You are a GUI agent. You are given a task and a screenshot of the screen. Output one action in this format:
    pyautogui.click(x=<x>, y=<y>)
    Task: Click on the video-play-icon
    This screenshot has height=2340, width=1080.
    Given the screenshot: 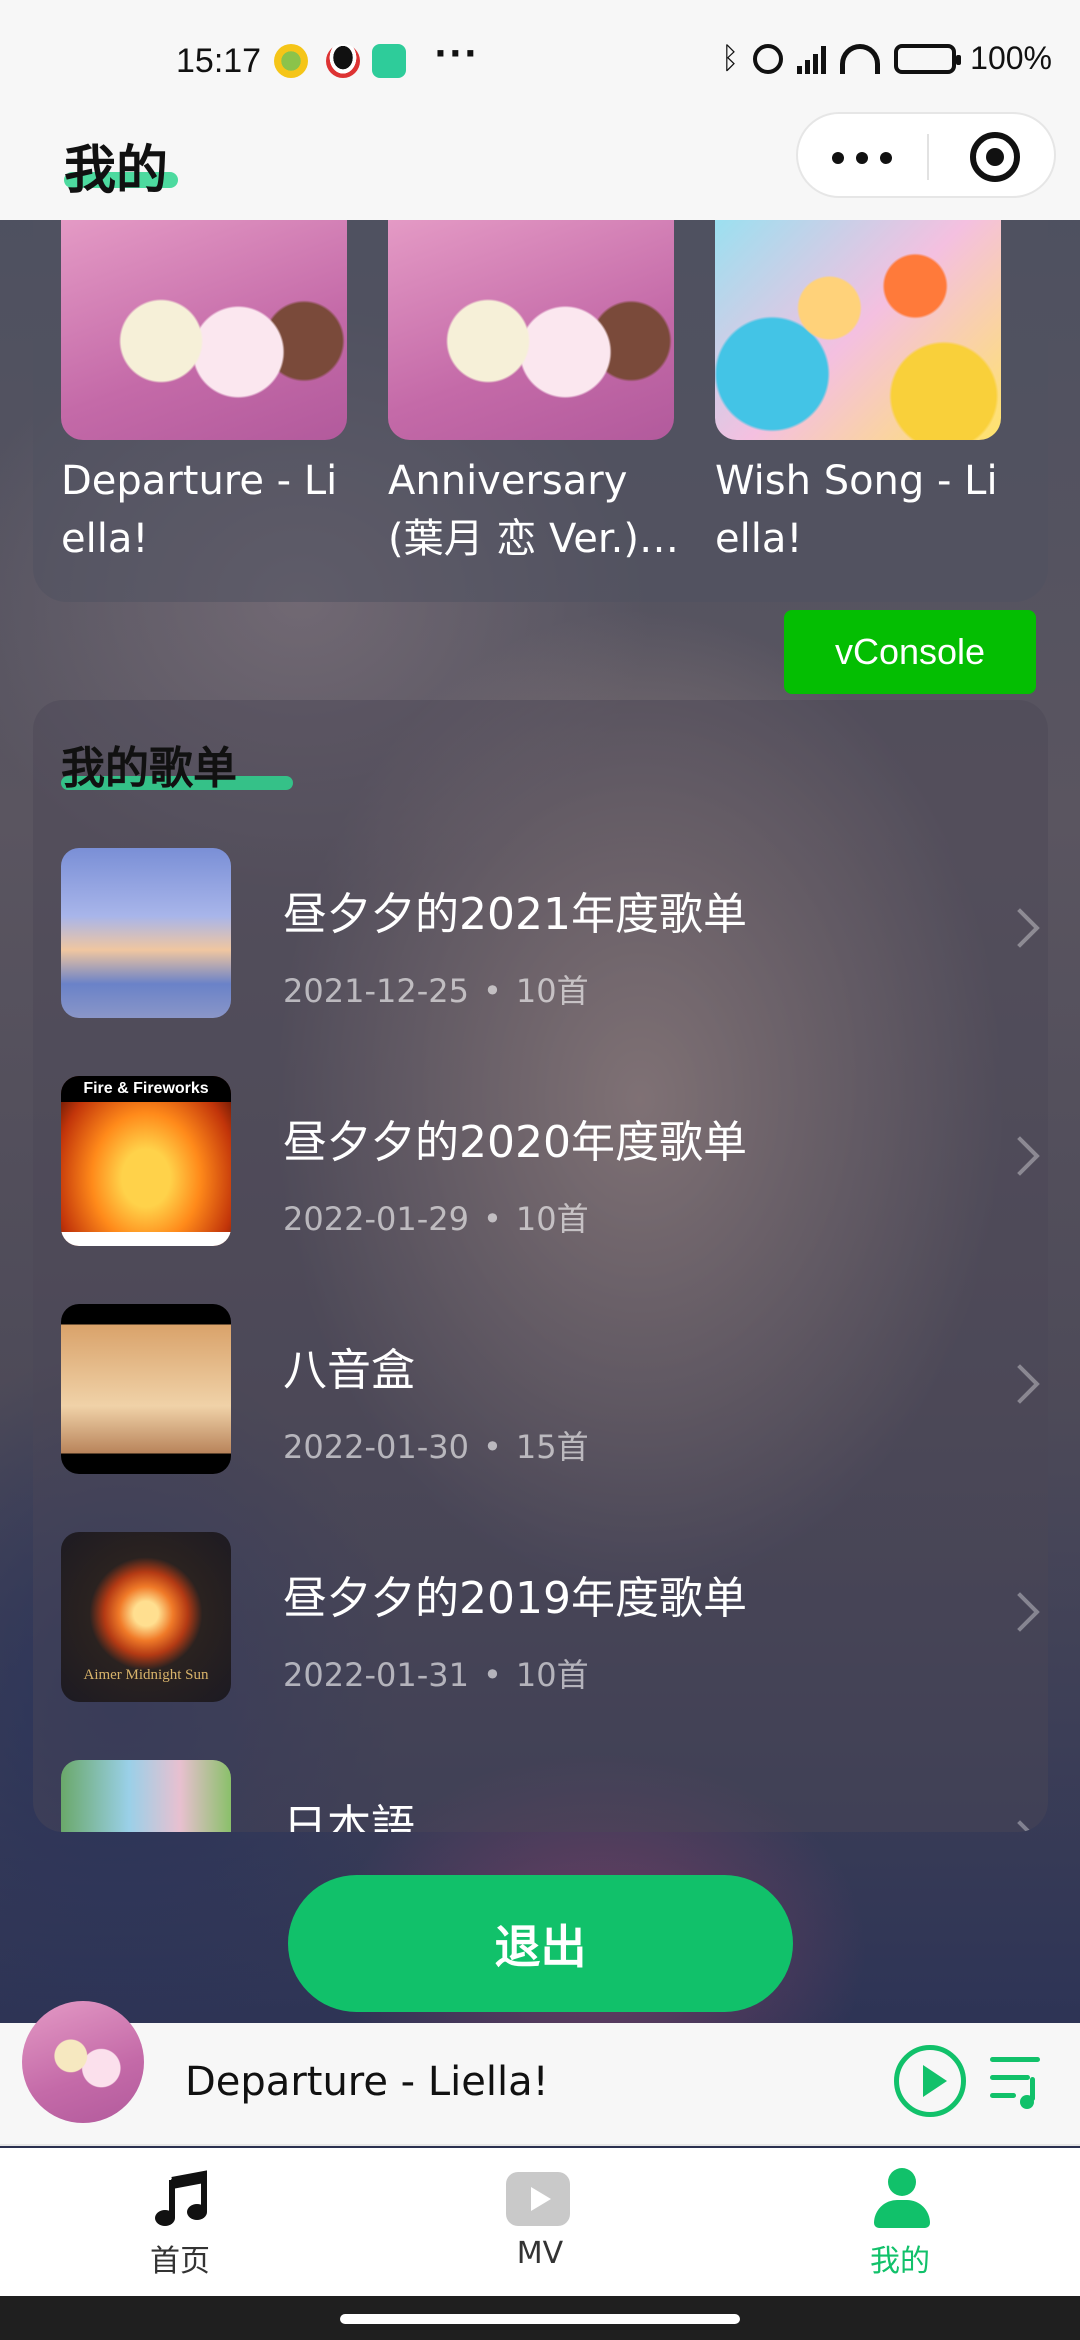 What is the action you would take?
    pyautogui.click(x=538, y=2199)
    